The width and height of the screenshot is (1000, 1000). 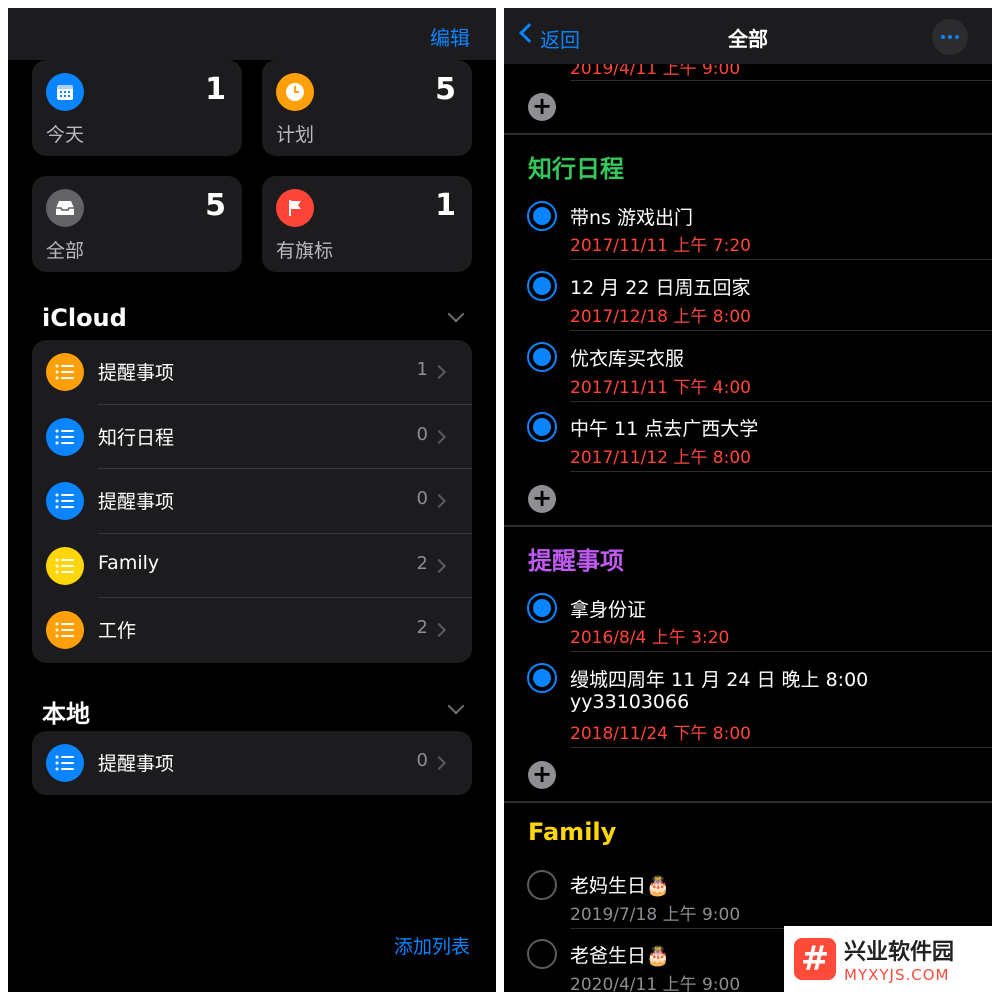 I want to click on page-title: 全部, so click(x=748, y=39).